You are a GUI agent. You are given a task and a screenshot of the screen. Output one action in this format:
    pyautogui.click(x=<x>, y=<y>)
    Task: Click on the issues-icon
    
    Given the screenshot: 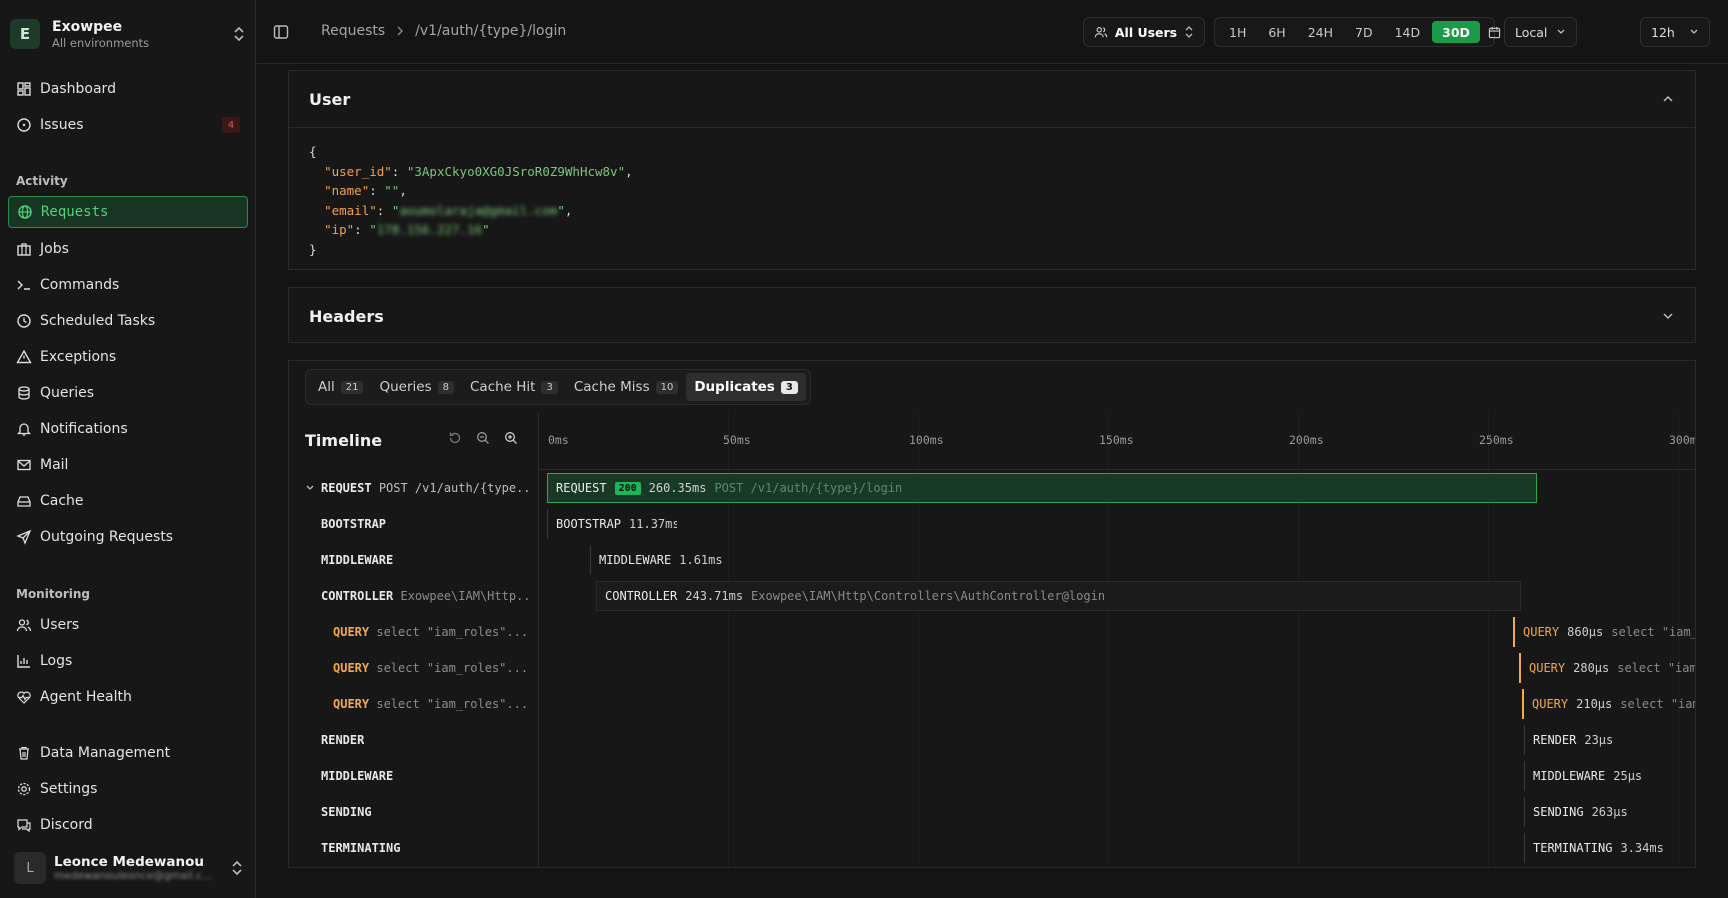 What is the action you would take?
    pyautogui.click(x=24, y=125)
    